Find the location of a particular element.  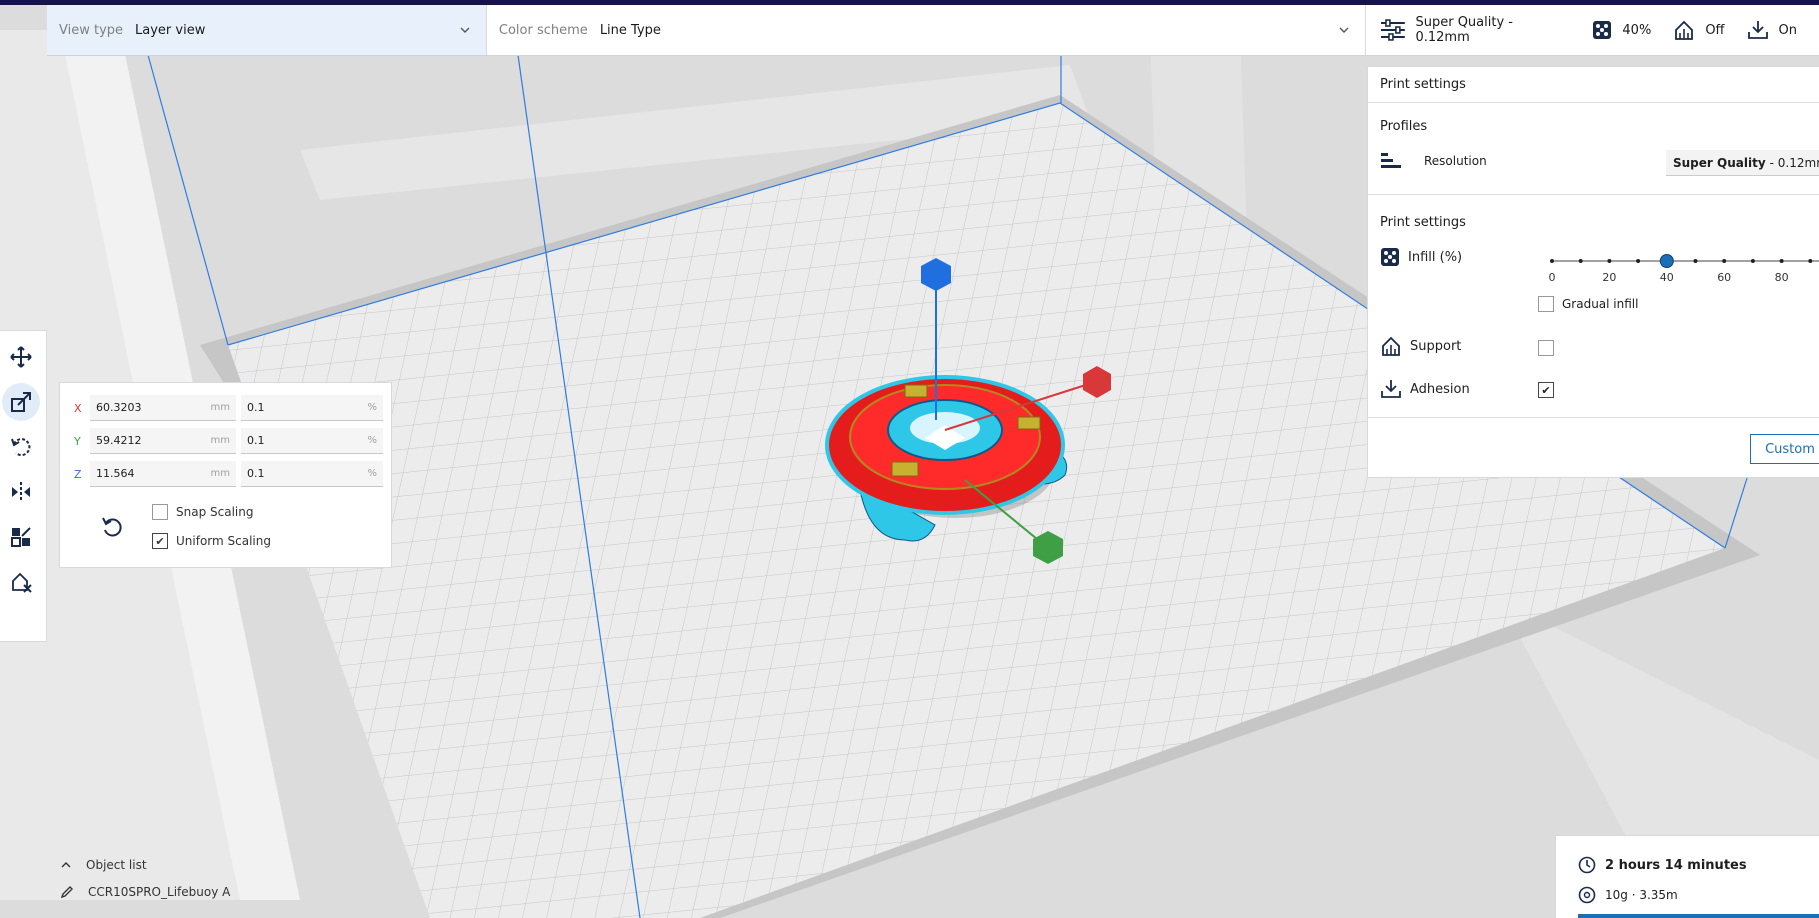

scale-x-mm-value: 60.3203 is located at coordinates (119, 407).